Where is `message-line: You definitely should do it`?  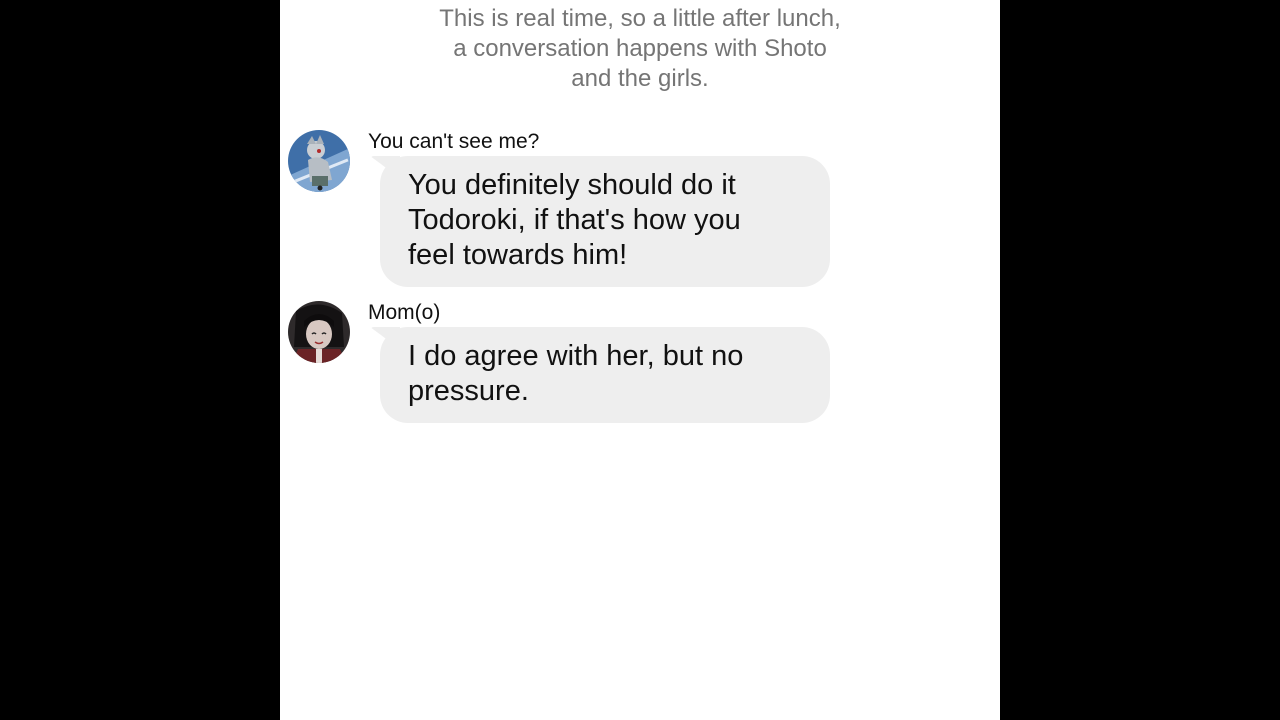 message-line: You definitely should do it is located at coordinates (572, 185).